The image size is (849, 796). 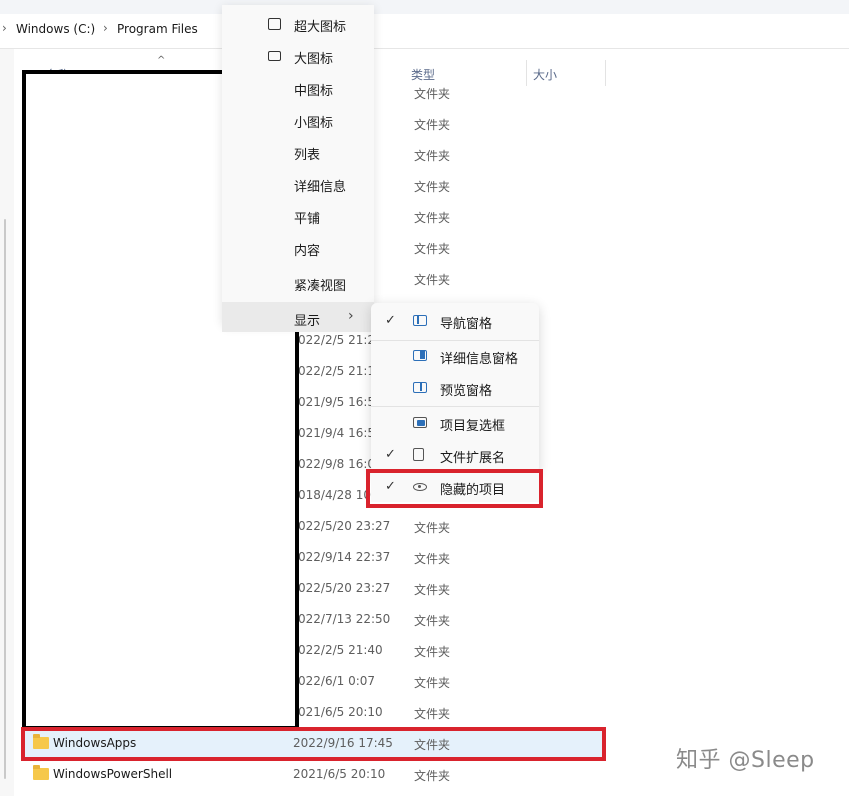 I want to click on menu-item-large-icons: 大图标, so click(x=298, y=55).